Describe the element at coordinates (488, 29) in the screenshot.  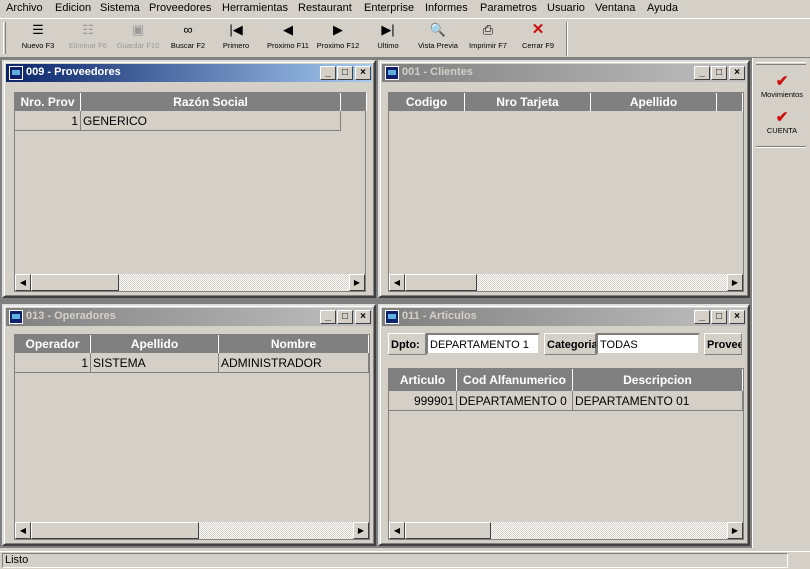
I see `printer-icon: ⎙` at that location.